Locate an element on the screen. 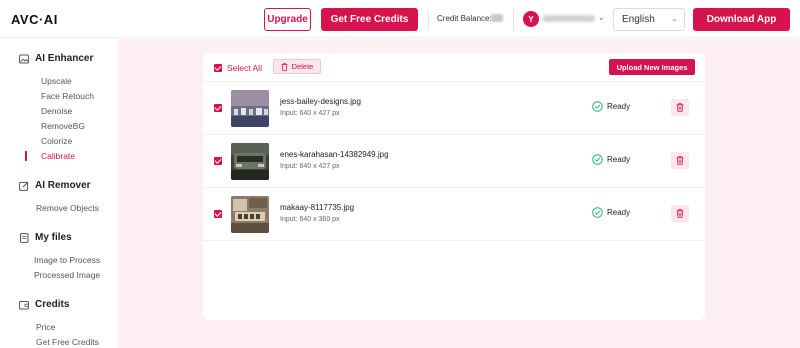 This screenshot has height=348, width=800. sidebar-item-colorize: Colorize is located at coordinates (56, 141).